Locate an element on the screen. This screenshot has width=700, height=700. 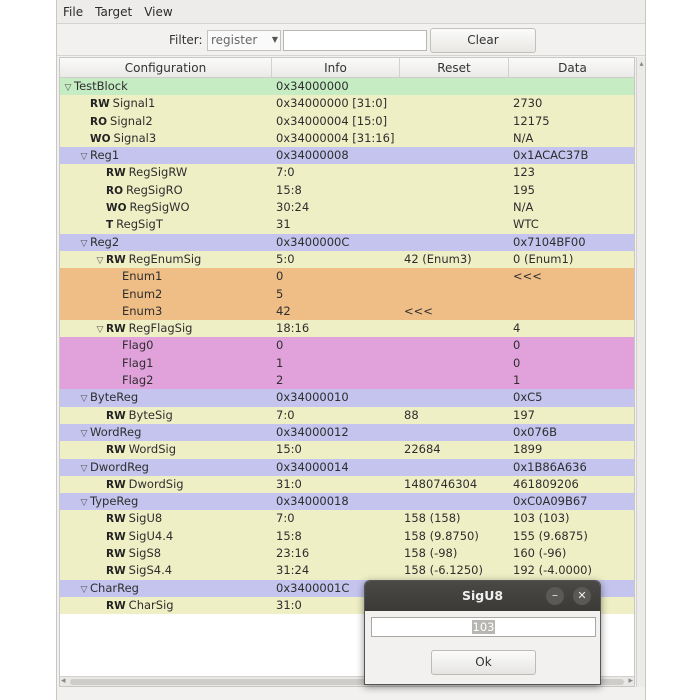
scroll-up-icon: ▴ is located at coordinates (641, 63).